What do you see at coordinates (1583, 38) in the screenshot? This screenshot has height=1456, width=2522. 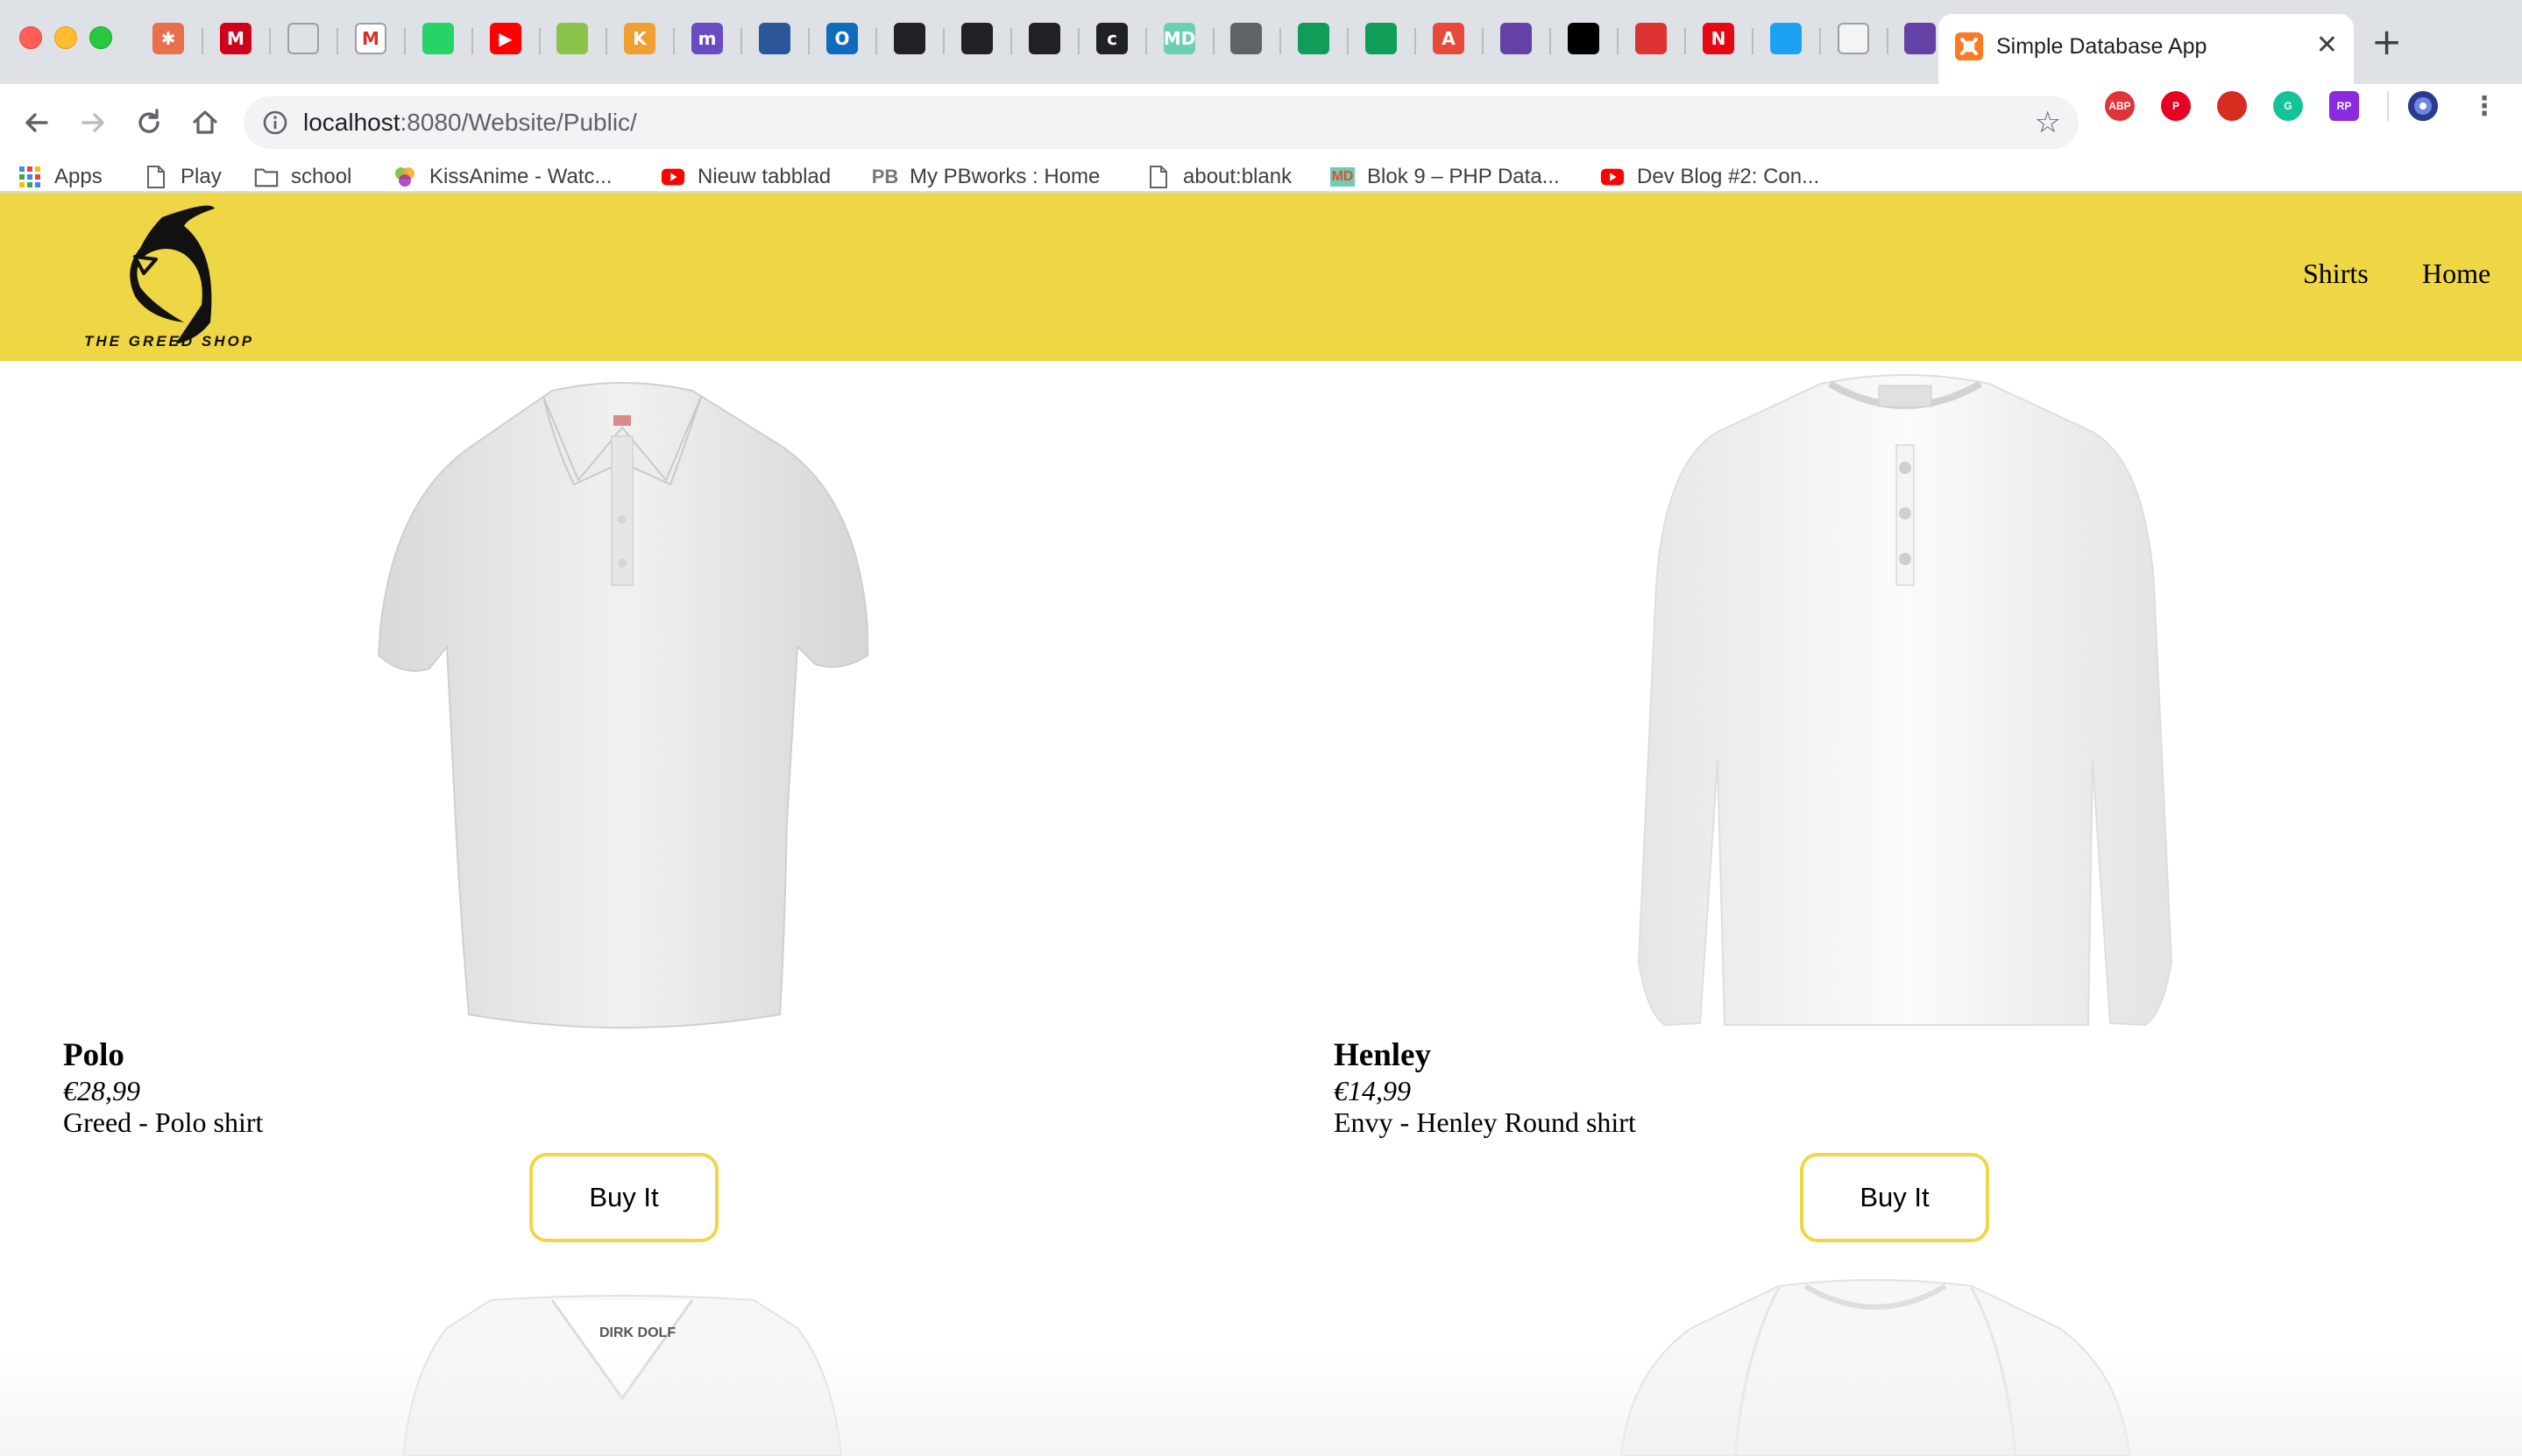 I see `github-icon` at bounding box center [1583, 38].